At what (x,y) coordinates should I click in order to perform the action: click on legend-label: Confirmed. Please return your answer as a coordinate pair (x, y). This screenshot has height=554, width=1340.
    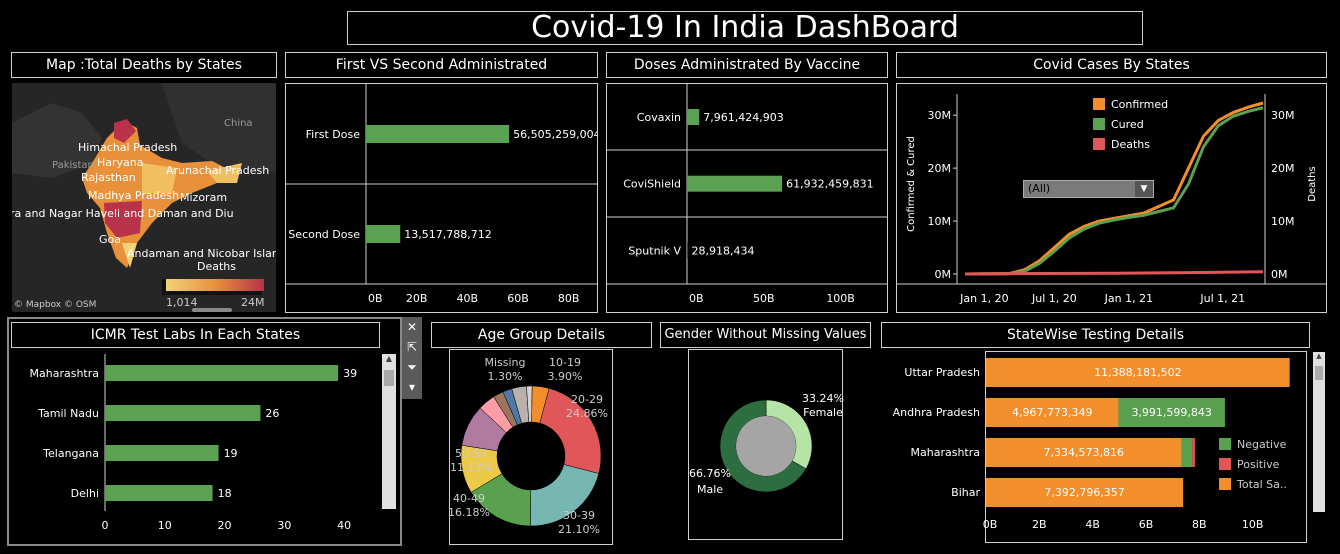
    Looking at the image, I should click on (1139, 104).